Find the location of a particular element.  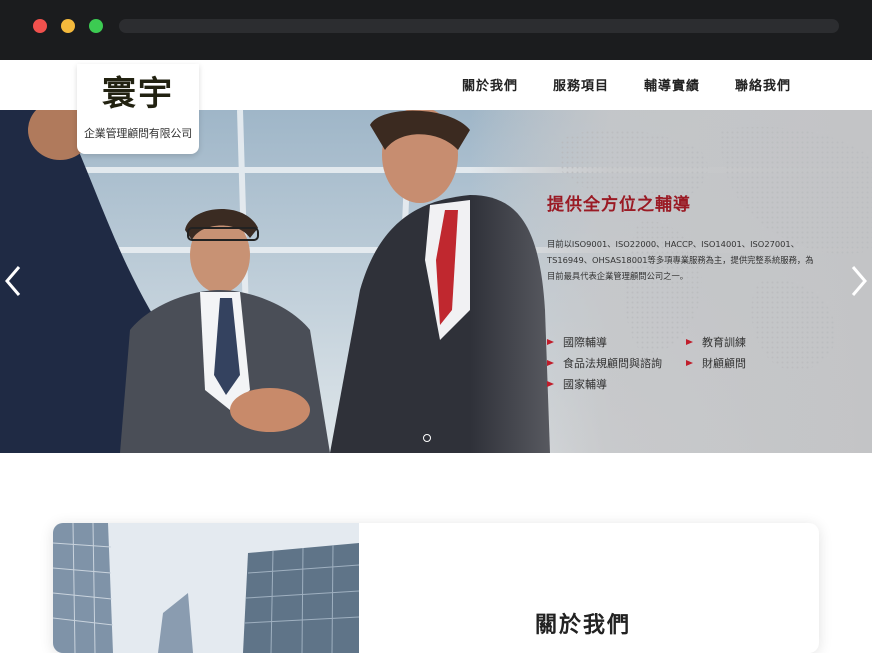

service-label: 食品法規顧問與諮詢 is located at coordinates (612, 363).